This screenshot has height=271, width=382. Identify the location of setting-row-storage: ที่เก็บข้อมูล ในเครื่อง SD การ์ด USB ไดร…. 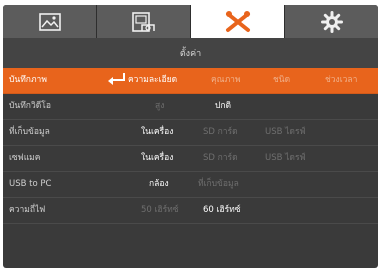
(190, 133).